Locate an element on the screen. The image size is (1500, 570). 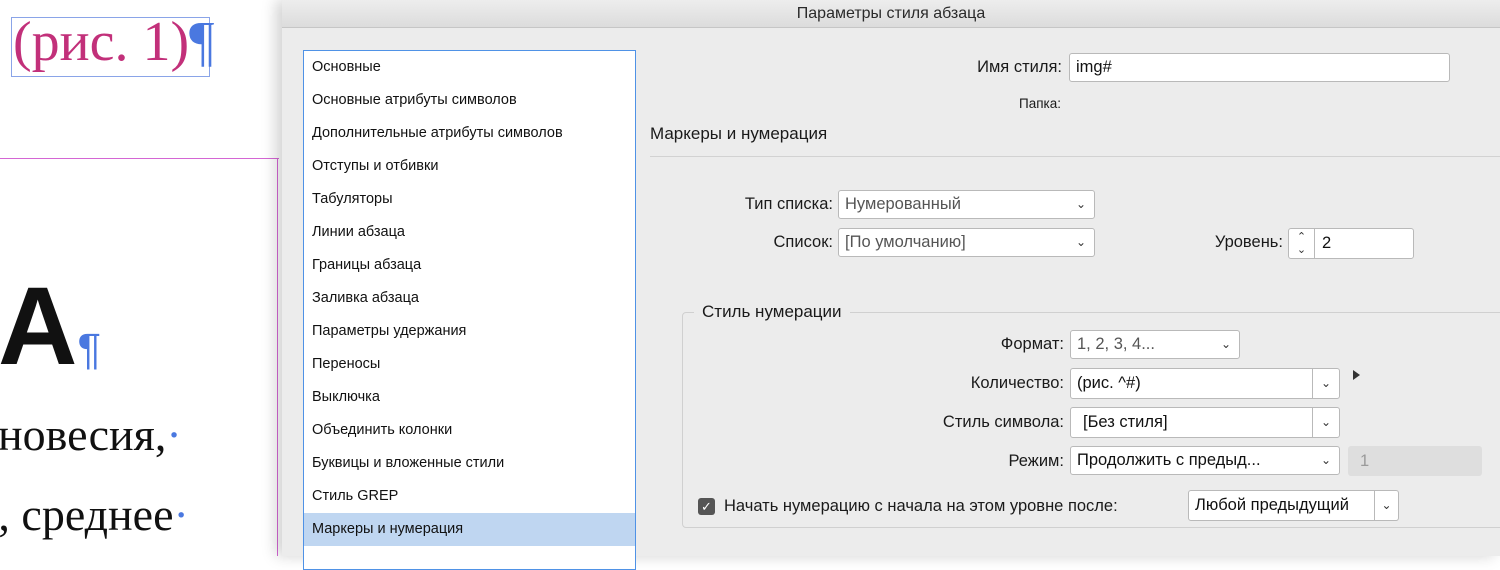
restart-after-value: Любой предыдущий is located at coordinates (1272, 505).